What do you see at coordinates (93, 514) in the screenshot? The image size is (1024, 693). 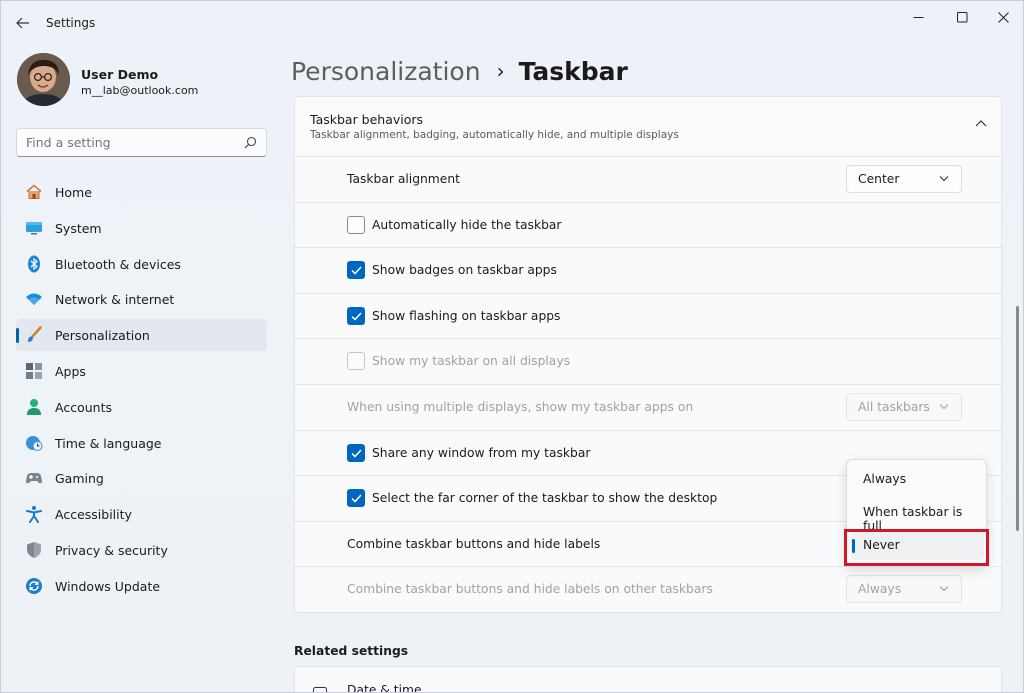 I see `sidebar-item-label: Accessibility` at bounding box center [93, 514].